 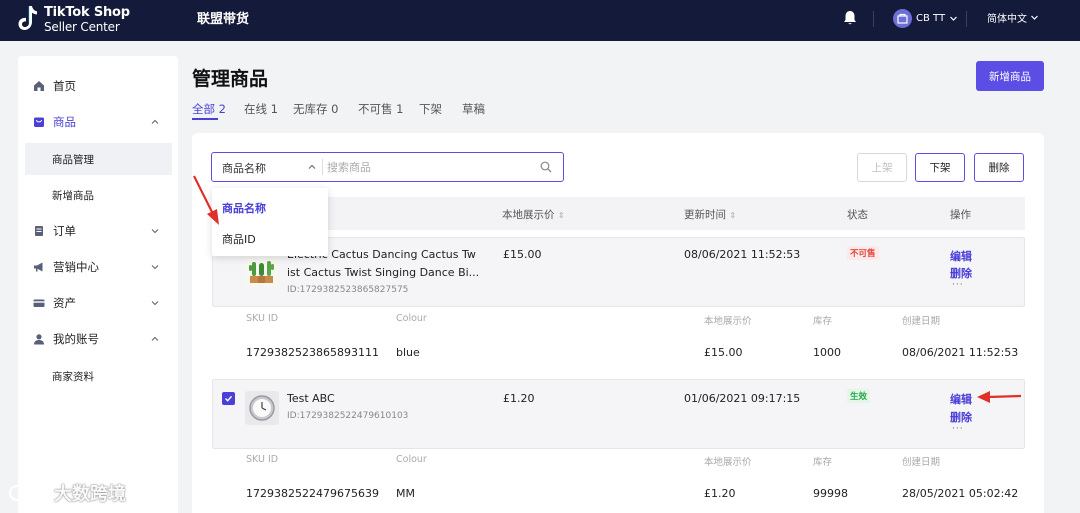 What do you see at coordinates (827, 352) in the screenshot?
I see `sku-stock: 1000` at bounding box center [827, 352].